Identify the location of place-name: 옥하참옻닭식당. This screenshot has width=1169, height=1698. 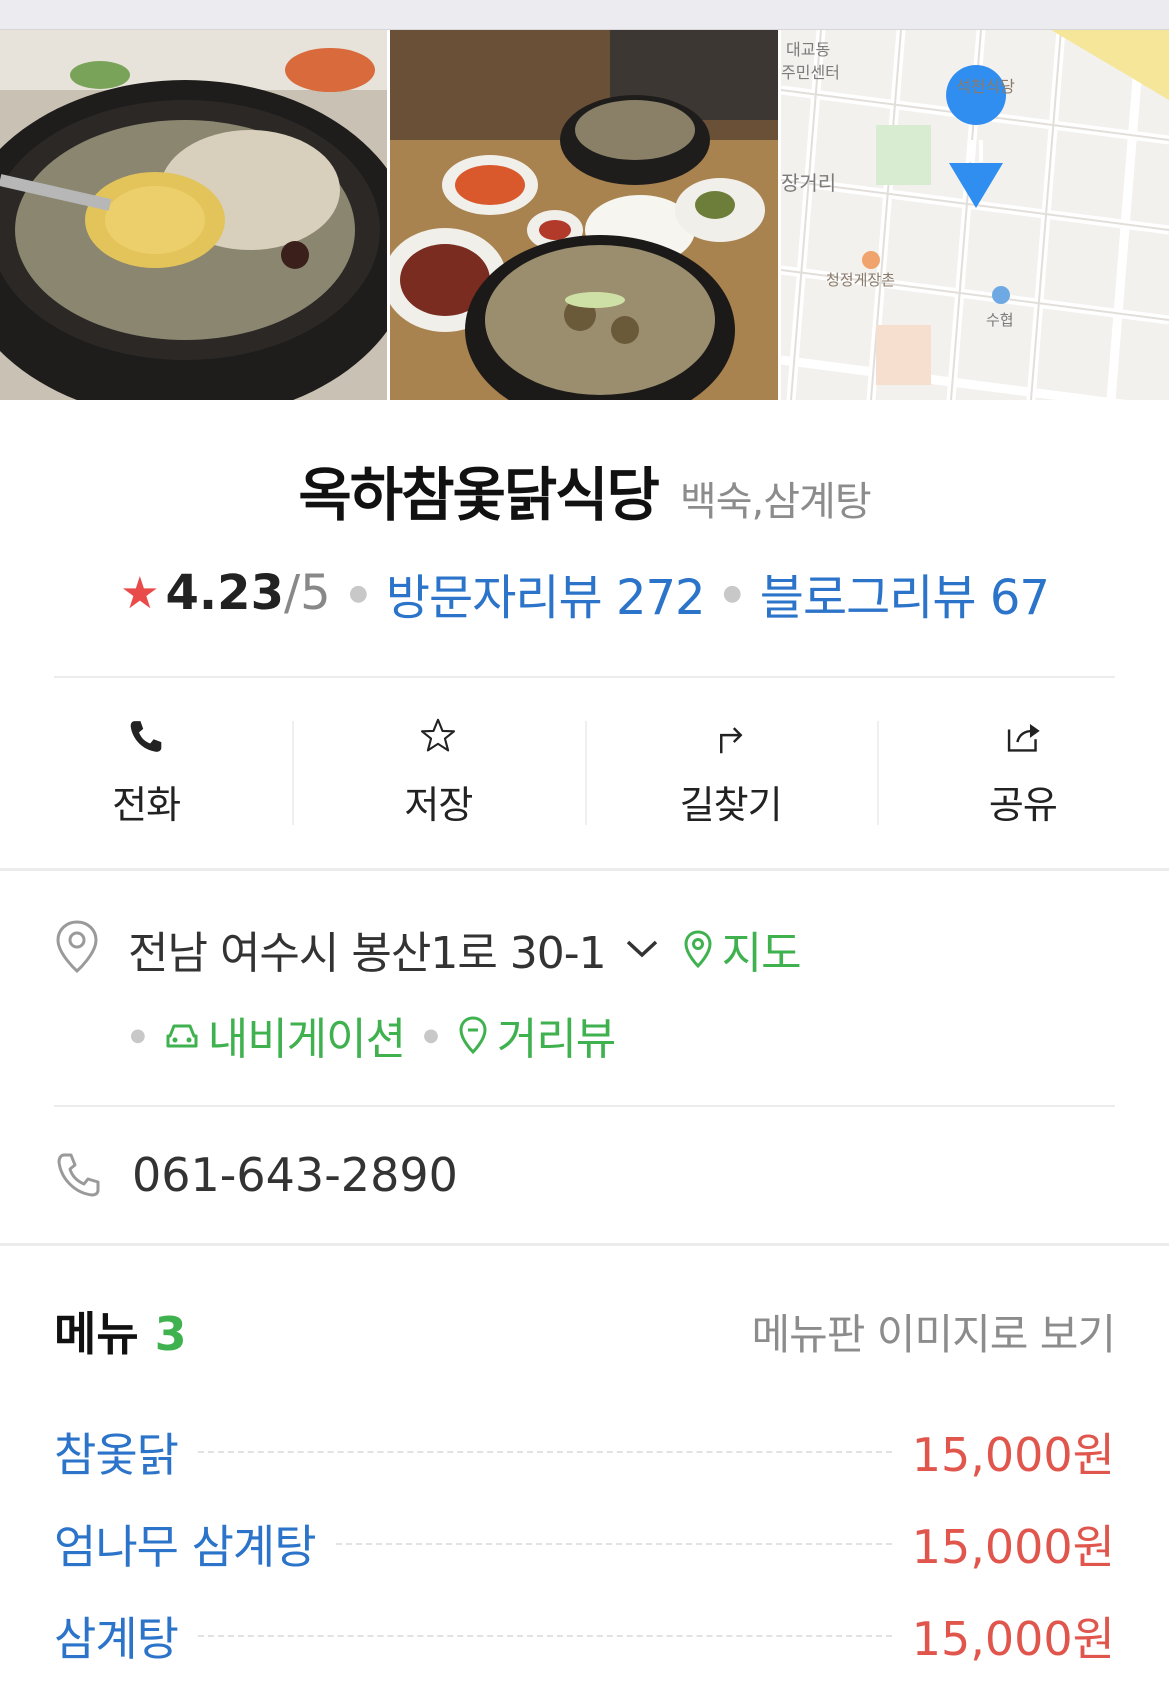
(479, 495).